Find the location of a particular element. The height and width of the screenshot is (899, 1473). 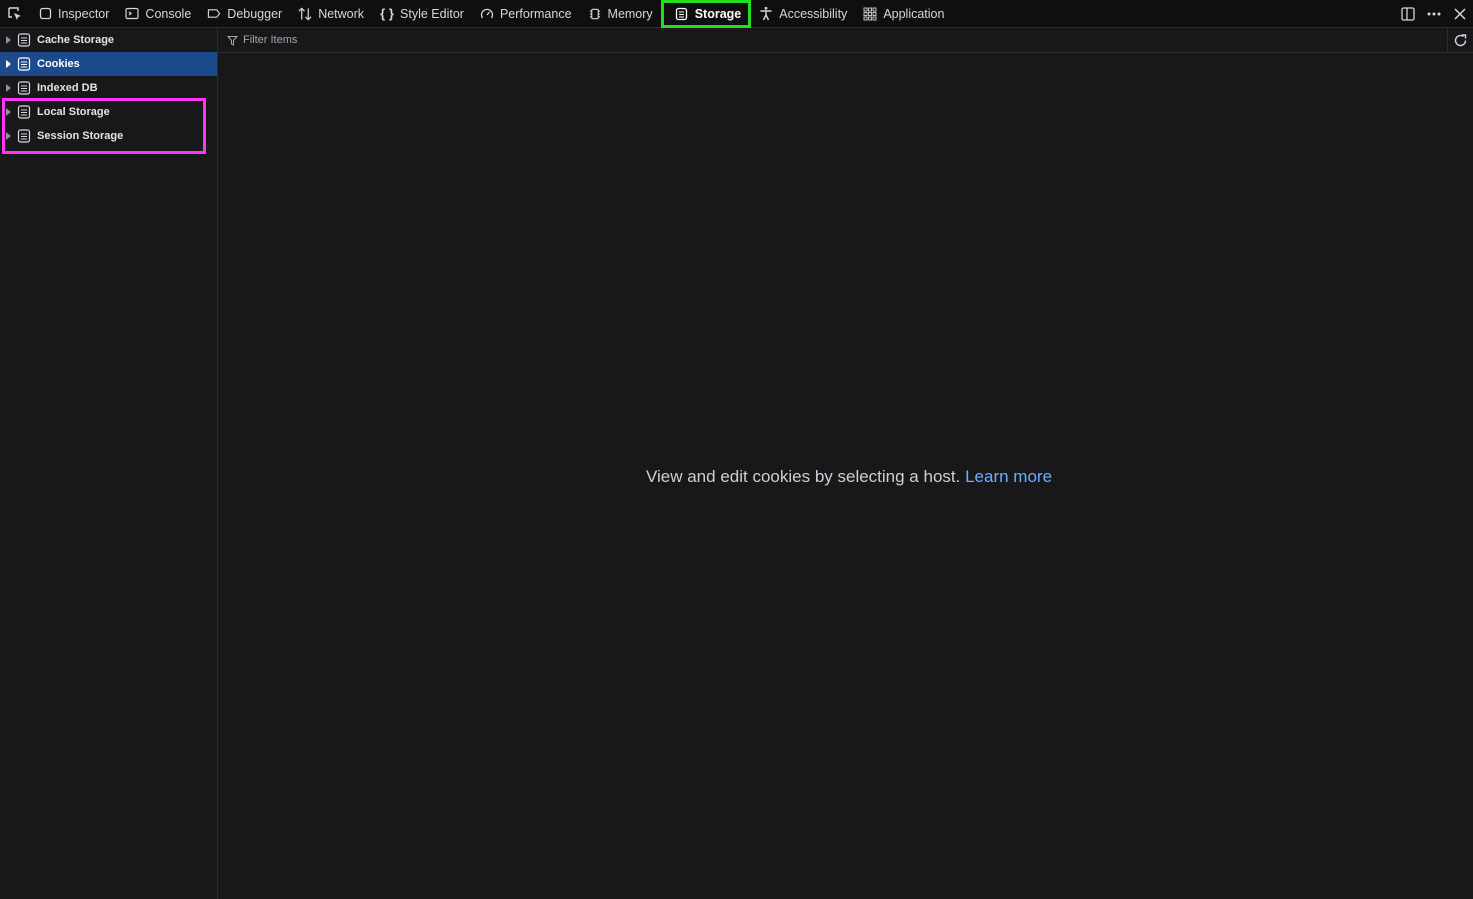

tab-label: Style Editor is located at coordinates (432, 13).